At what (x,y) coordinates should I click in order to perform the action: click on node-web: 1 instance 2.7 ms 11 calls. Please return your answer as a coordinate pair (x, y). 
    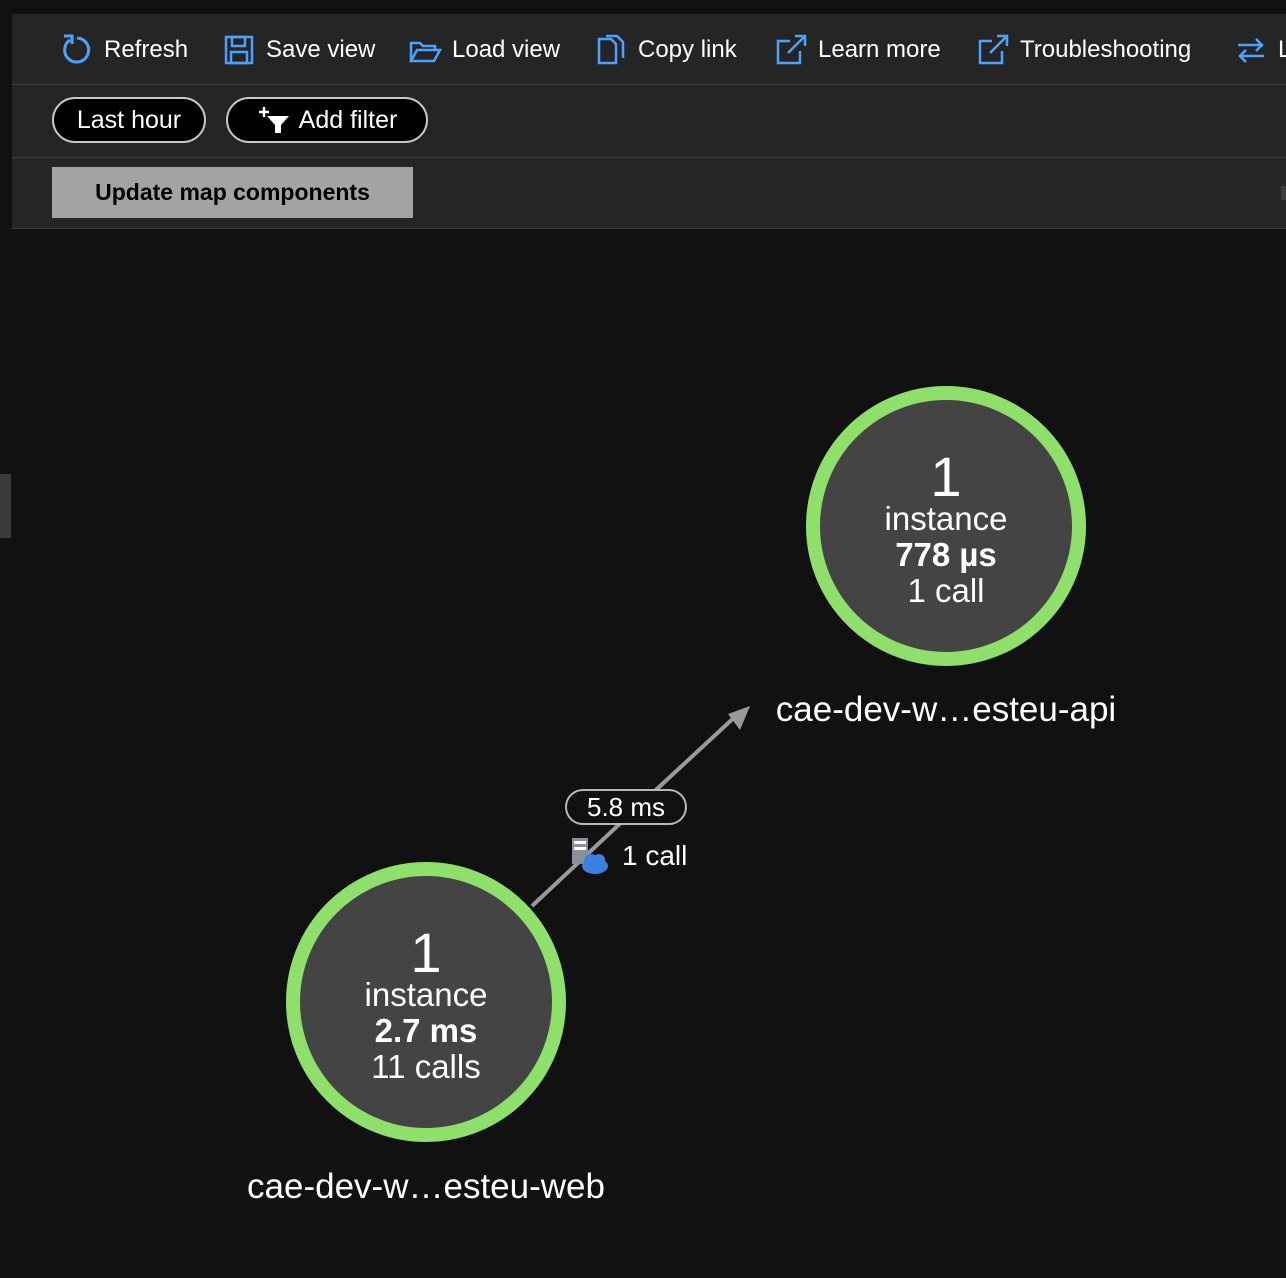
    Looking at the image, I should click on (426, 1002).